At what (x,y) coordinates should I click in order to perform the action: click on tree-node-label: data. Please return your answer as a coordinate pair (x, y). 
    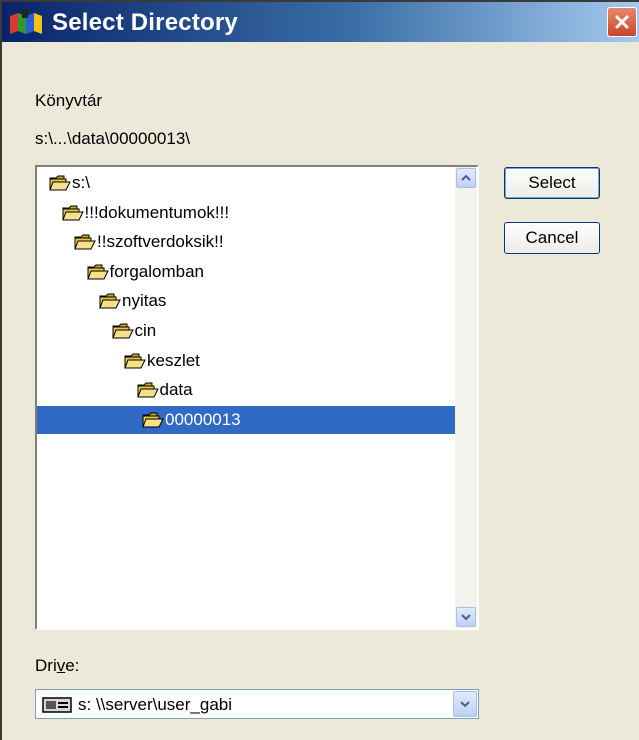
    Looking at the image, I should click on (176, 390).